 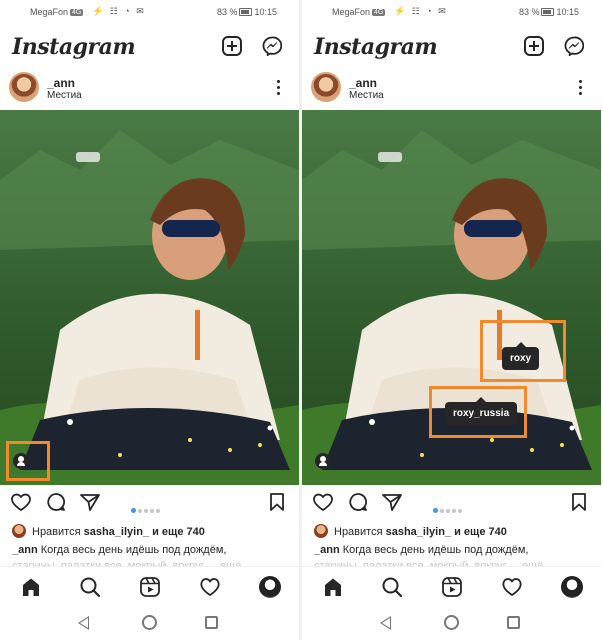 What do you see at coordinates (523, 351) in the screenshot?
I see `tag-roxy-highlight` at bounding box center [523, 351].